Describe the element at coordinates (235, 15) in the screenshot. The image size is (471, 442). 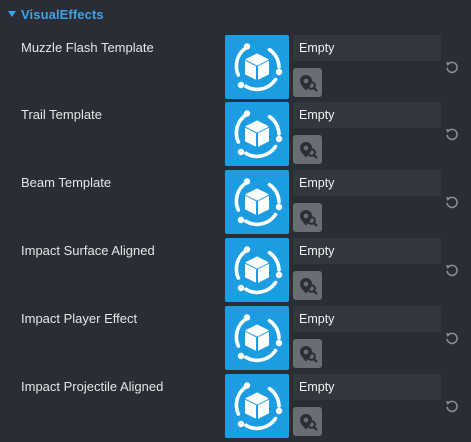
I see `section-header-visual-effects: VisualEffects` at that location.